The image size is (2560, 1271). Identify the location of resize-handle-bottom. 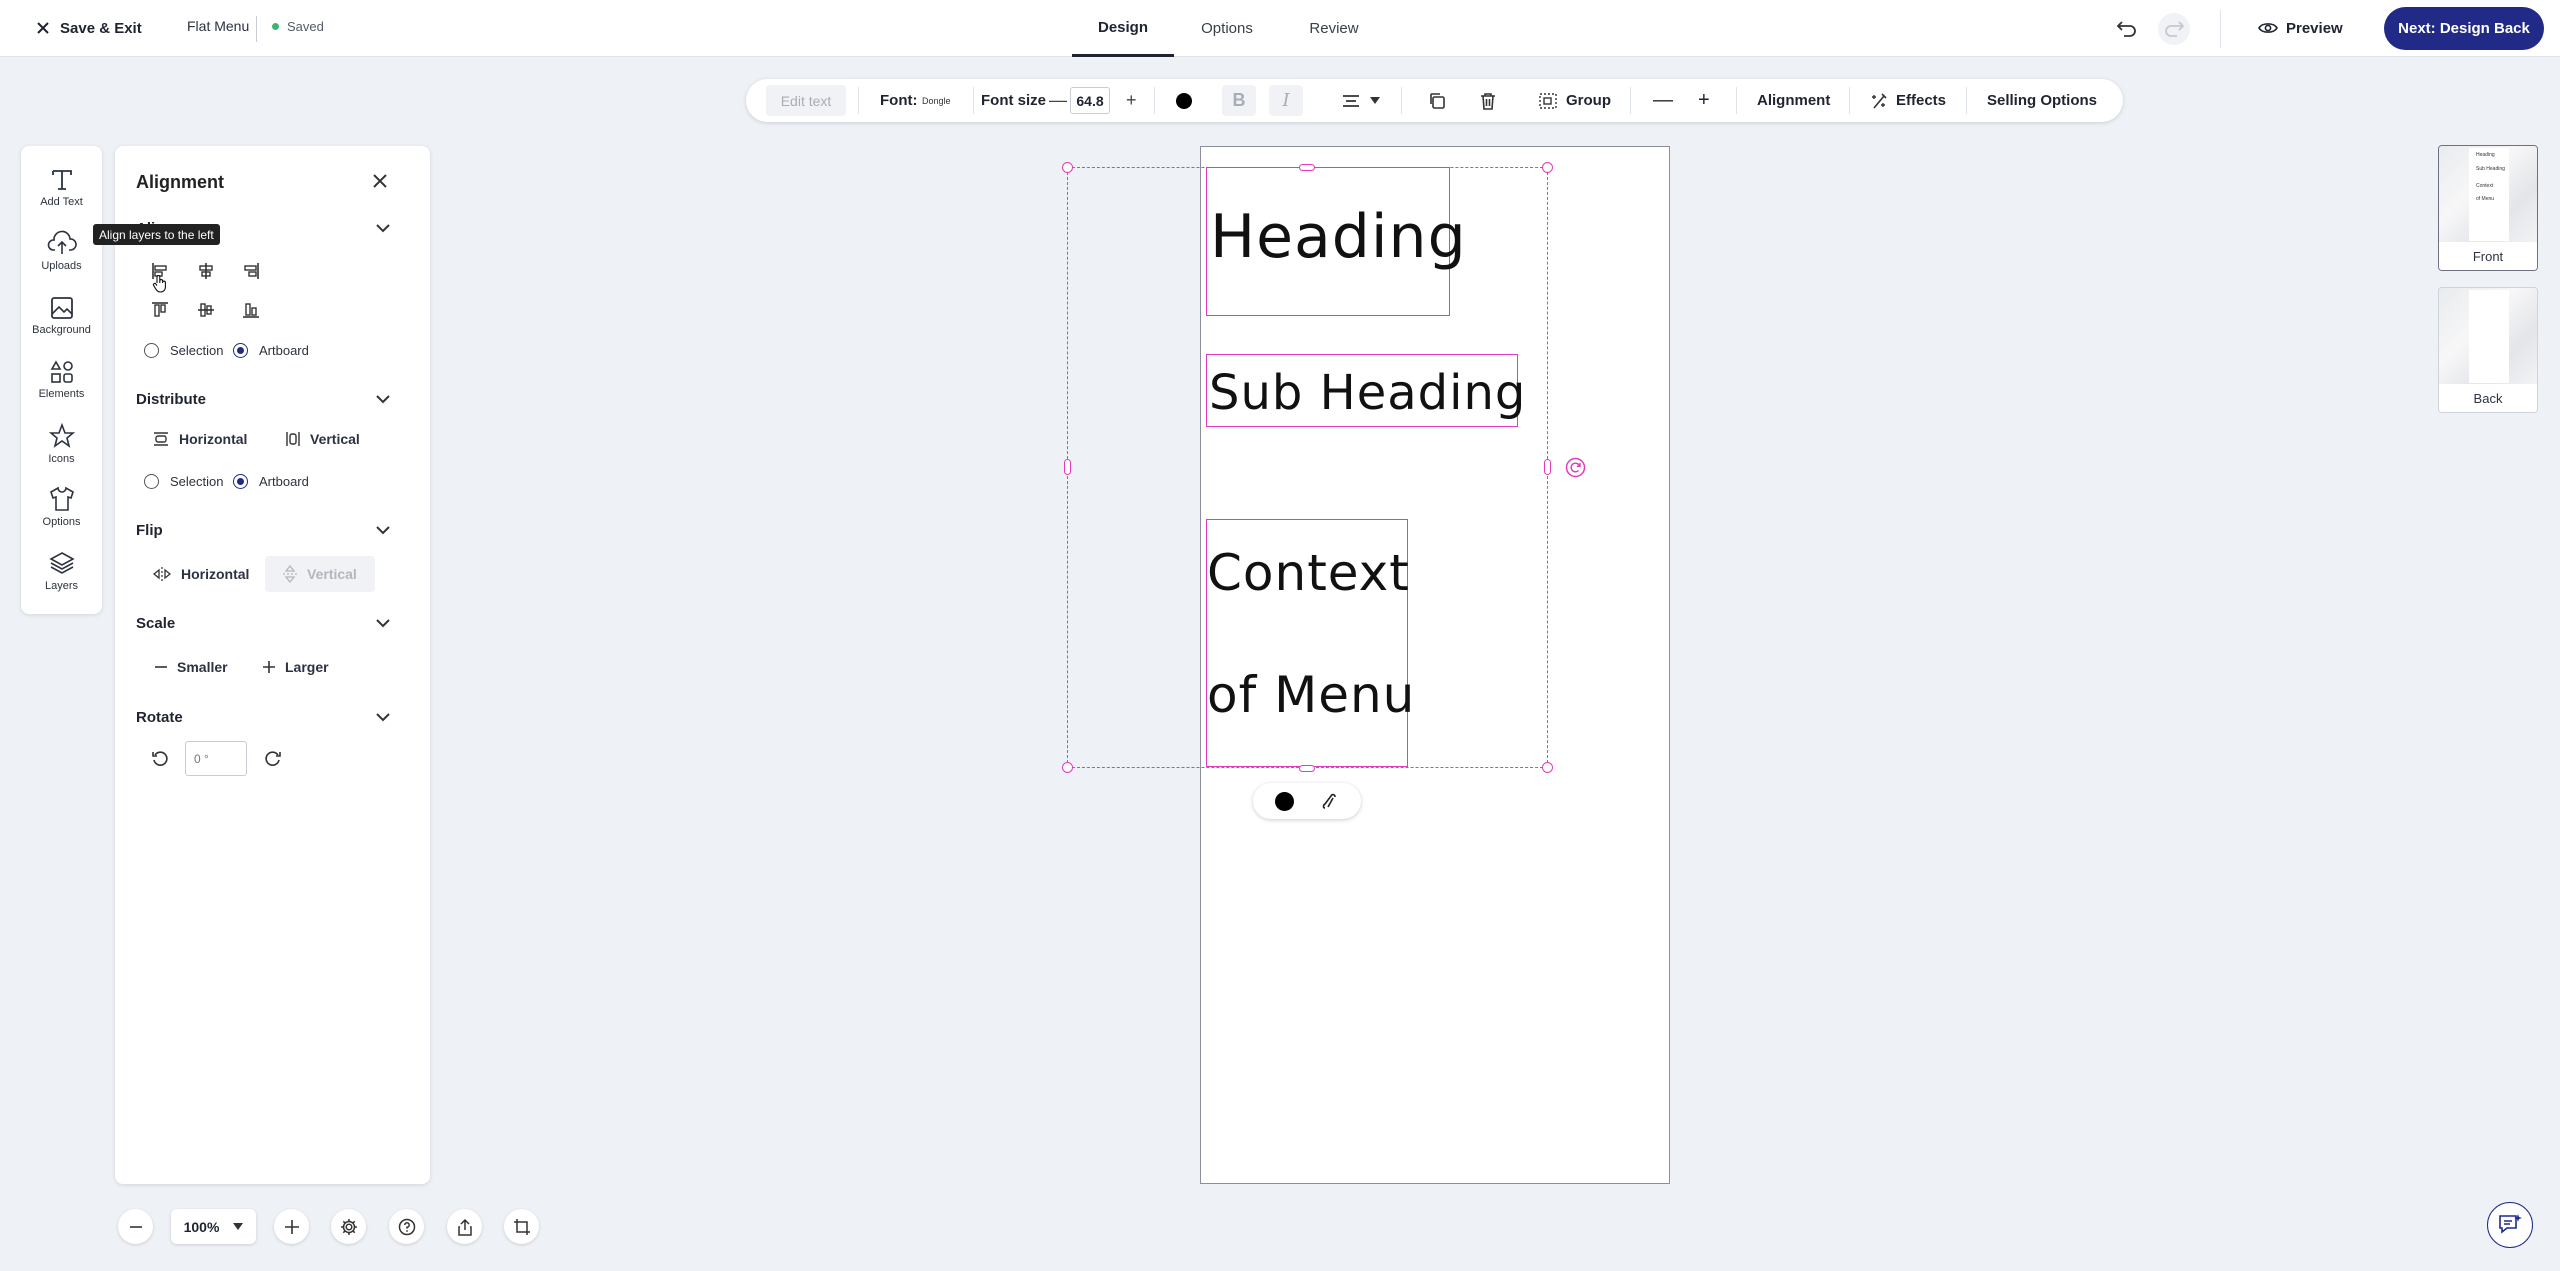
(1307, 768).